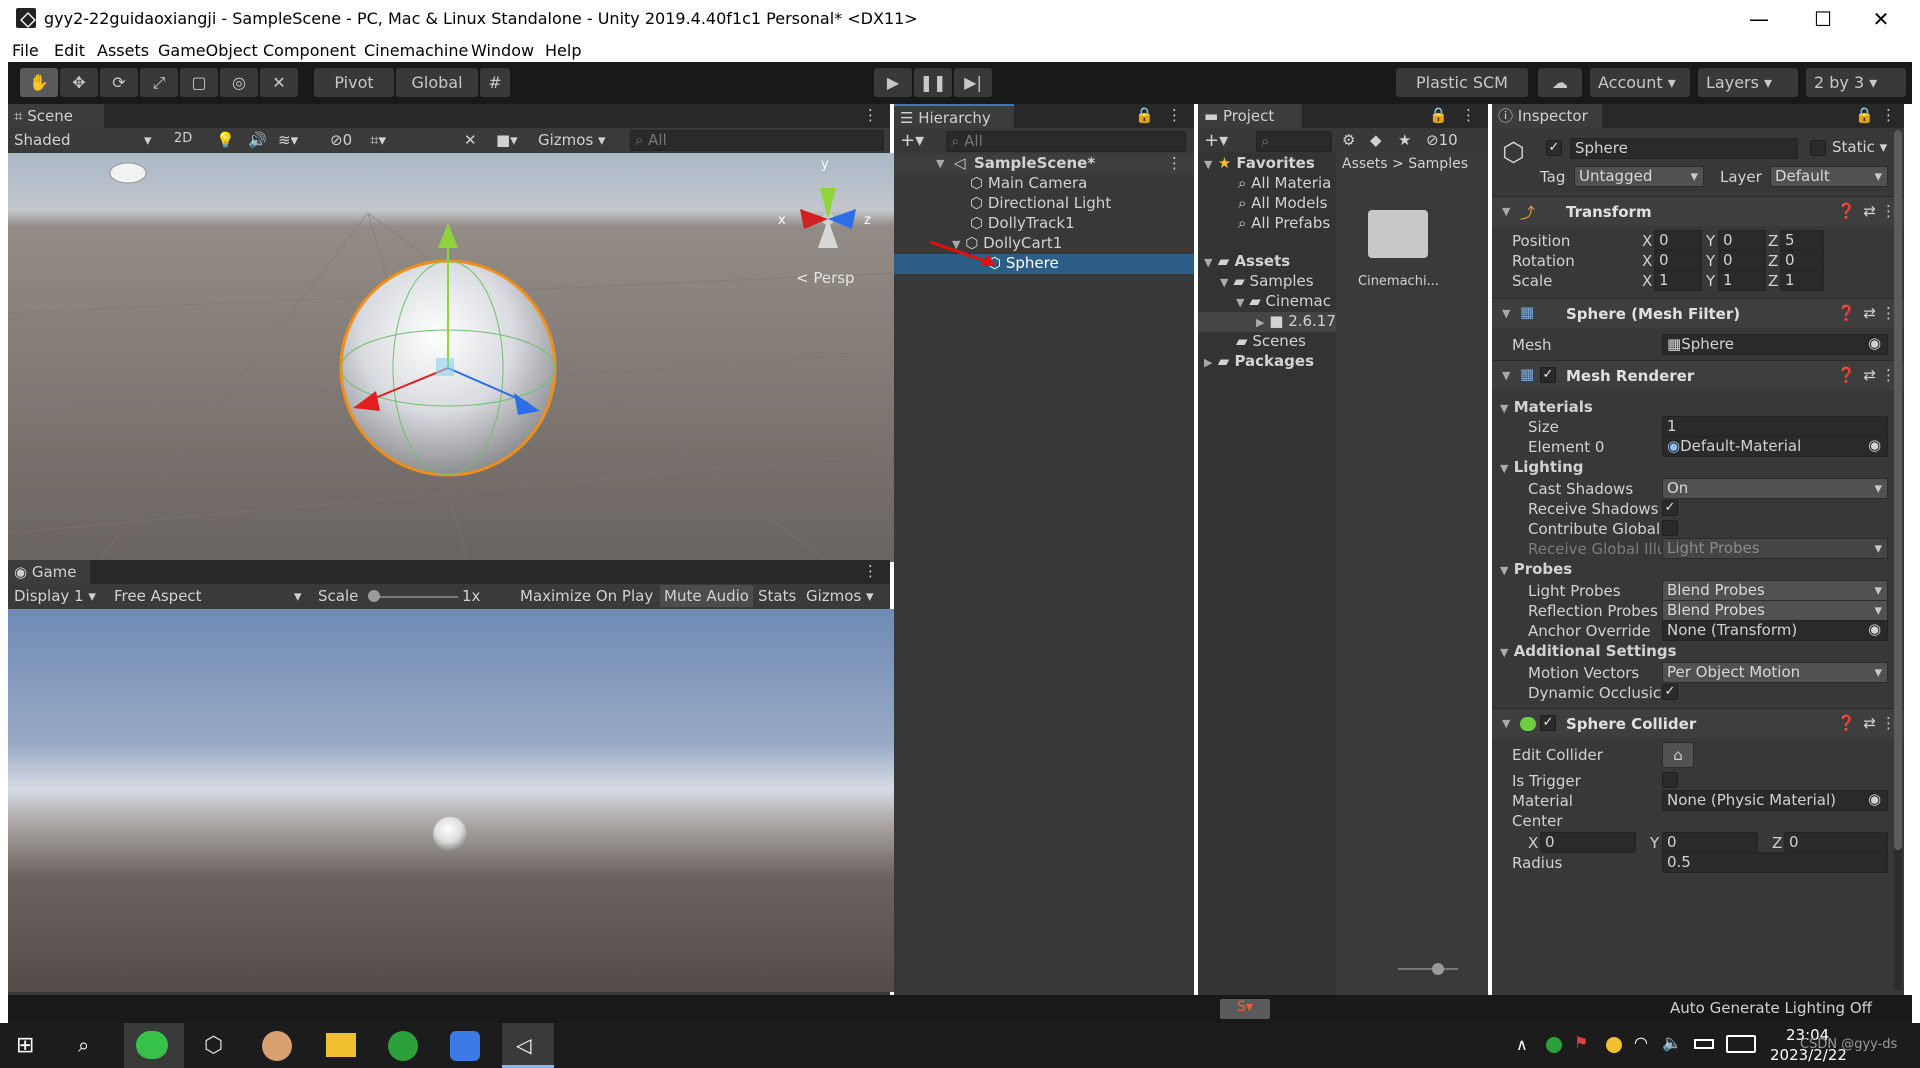 The width and height of the screenshot is (1920, 1068). I want to click on stats-toggle: Stats, so click(777, 596).